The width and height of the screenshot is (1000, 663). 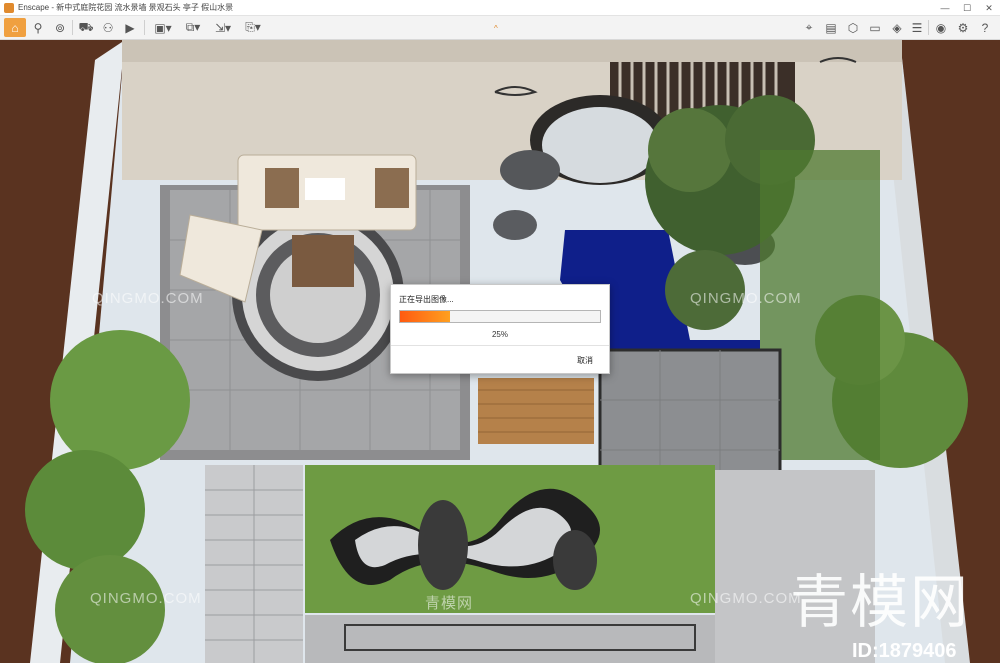 I want to click on box-icon: ▣▾, so click(x=163, y=27).